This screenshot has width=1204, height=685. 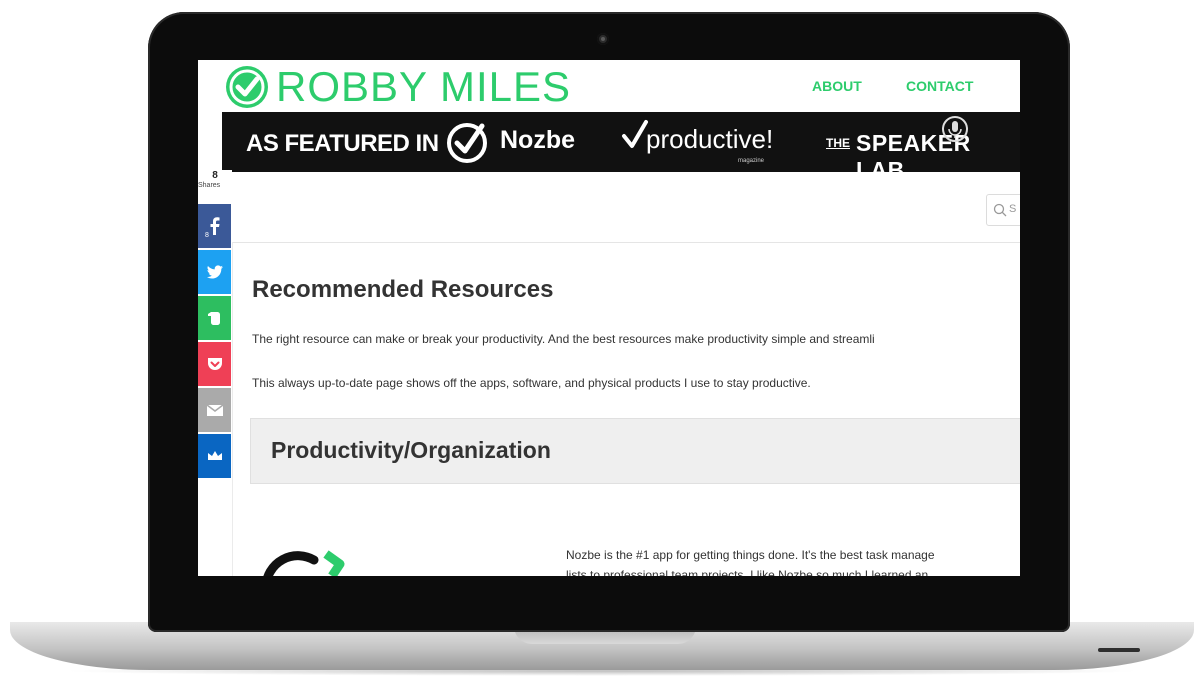 What do you see at coordinates (215, 175) in the screenshot?
I see `share-count: 8` at bounding box center [215, 175].